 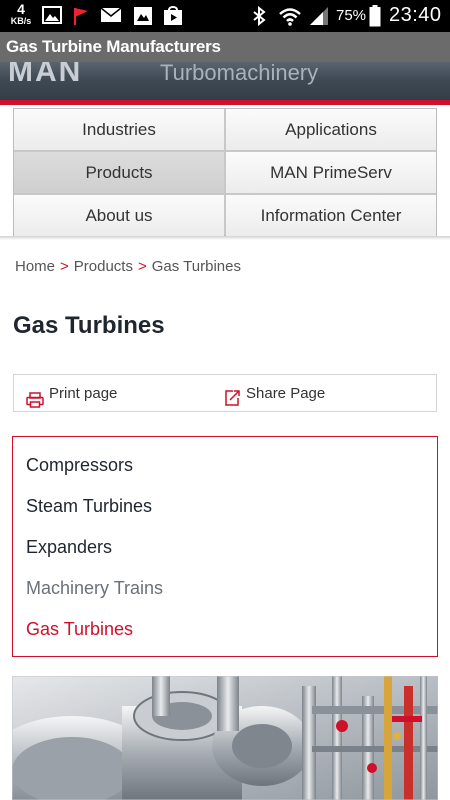 What do you see at coordinates (103, 266) in the screenshot?
I see `breadcrumb-products: Products` at bounding box center [103, 266].